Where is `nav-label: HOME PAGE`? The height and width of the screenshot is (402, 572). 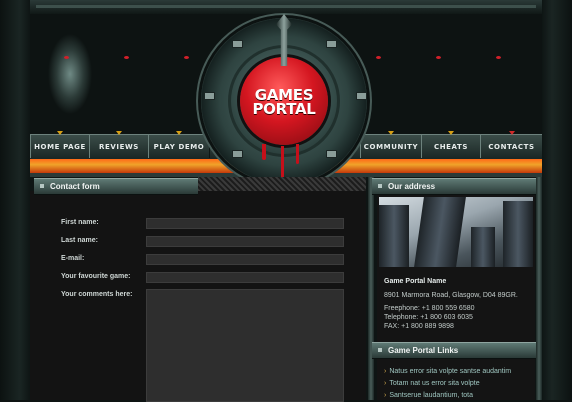
nav-label: HOME PAGE is located at coordinates (60, 147).